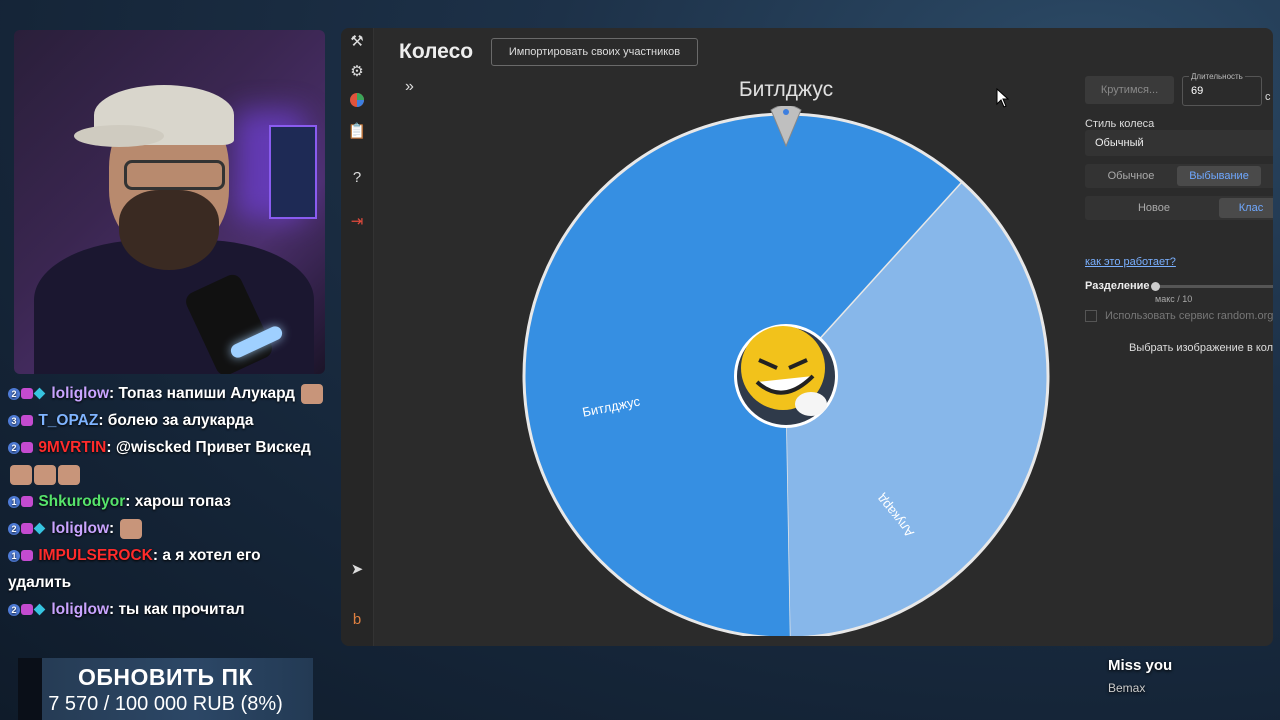 The width and height of the screenshot is (1280, 720). What do you see at coordinates (1140, 665) in the screenshot?
I see `now-playing-title: Miss you` at bounding box center [1140, 665].